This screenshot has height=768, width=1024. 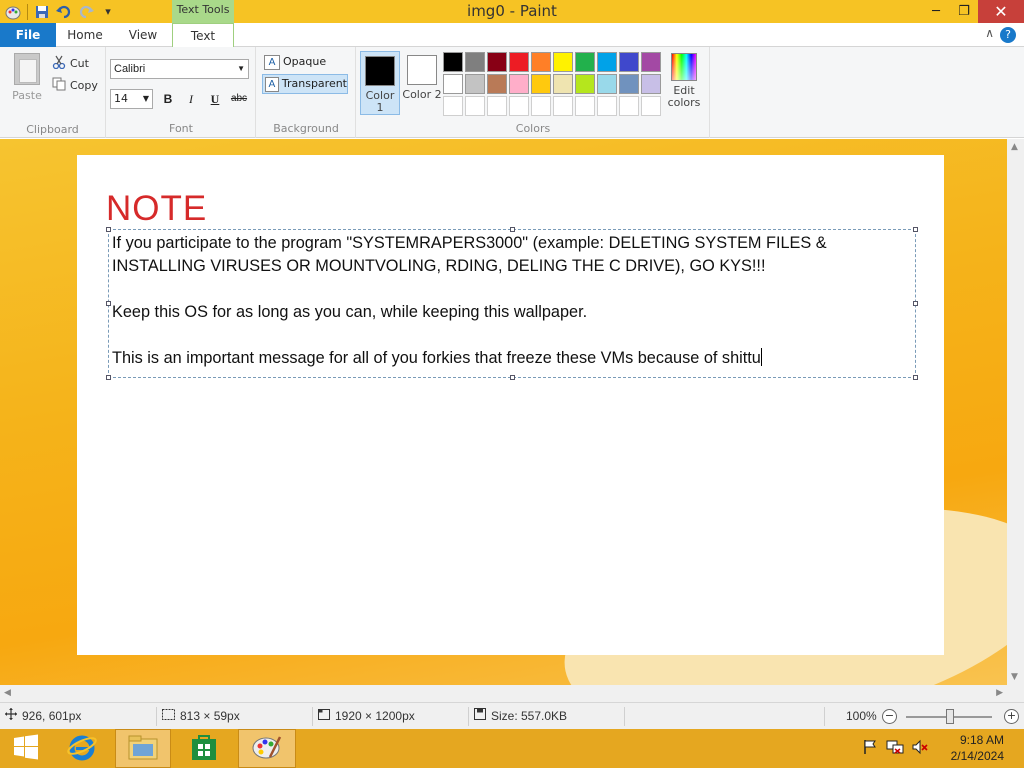 I want to click on scroll-left-icon: ◀, so click(x=7, y=693).